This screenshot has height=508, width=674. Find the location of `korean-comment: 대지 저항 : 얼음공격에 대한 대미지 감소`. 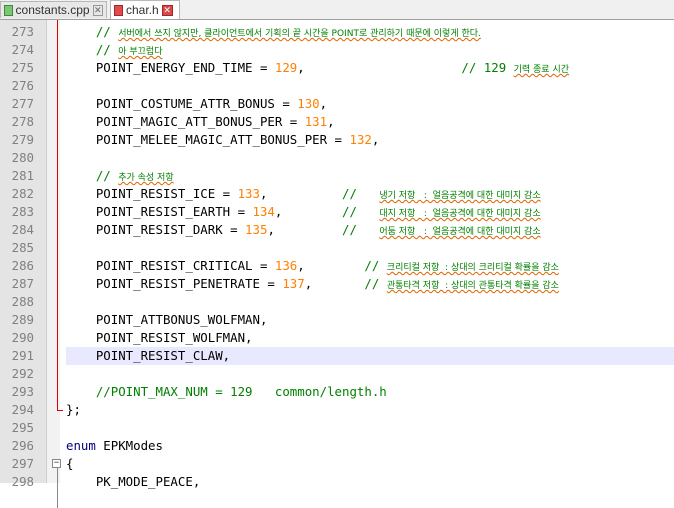

korean-comment: 대지 저항 : 얼음공격에 대한 대미지 감소 is located at coordinates (460, 214).